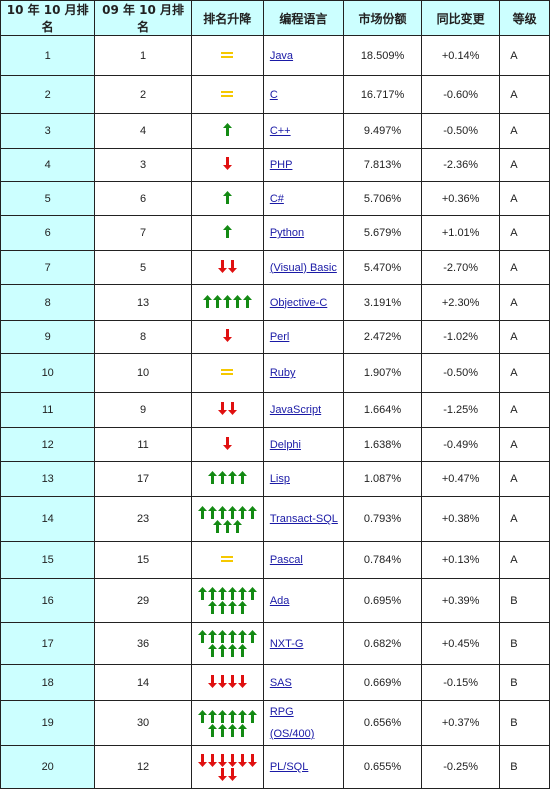 This screenshot has height=789, width=550. Describe the element at coordinates (143, 302) in the screenshot. I see `rank-2009: 13` at that location.